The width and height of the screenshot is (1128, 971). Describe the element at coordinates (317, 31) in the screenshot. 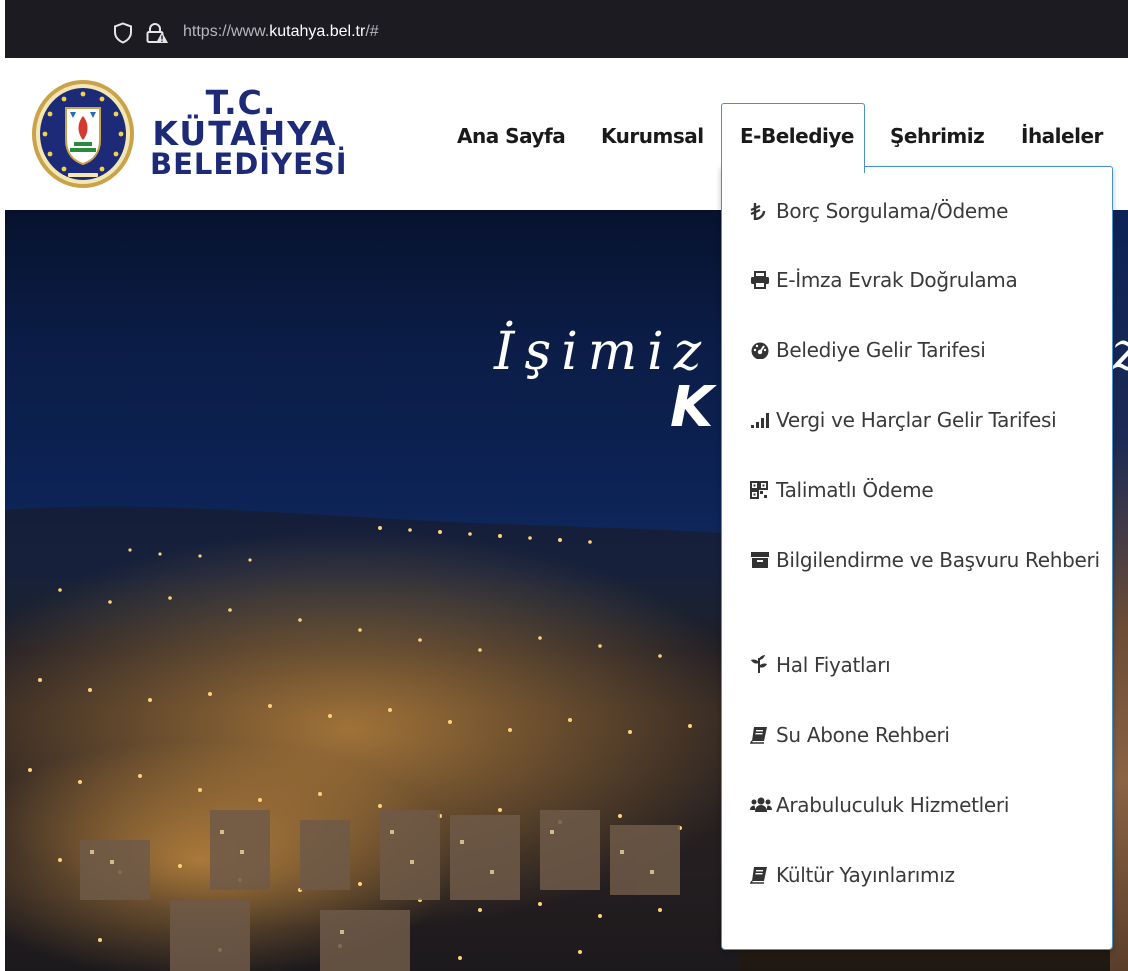

I see `url-domain: kutahya.bel.tr` at that location.